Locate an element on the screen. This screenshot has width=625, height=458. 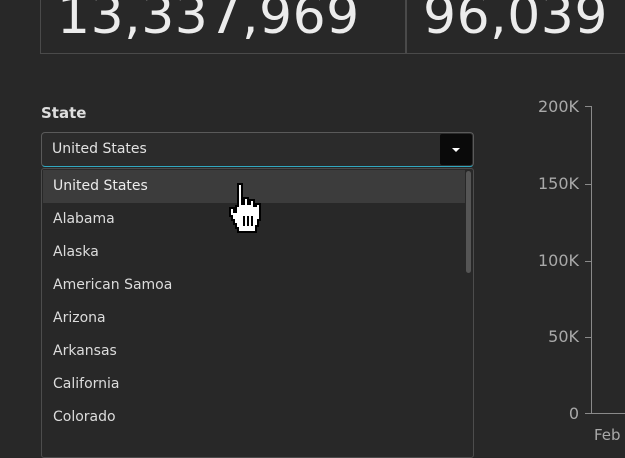
y-tick-label: 150K is located at coordinates (558, 183).